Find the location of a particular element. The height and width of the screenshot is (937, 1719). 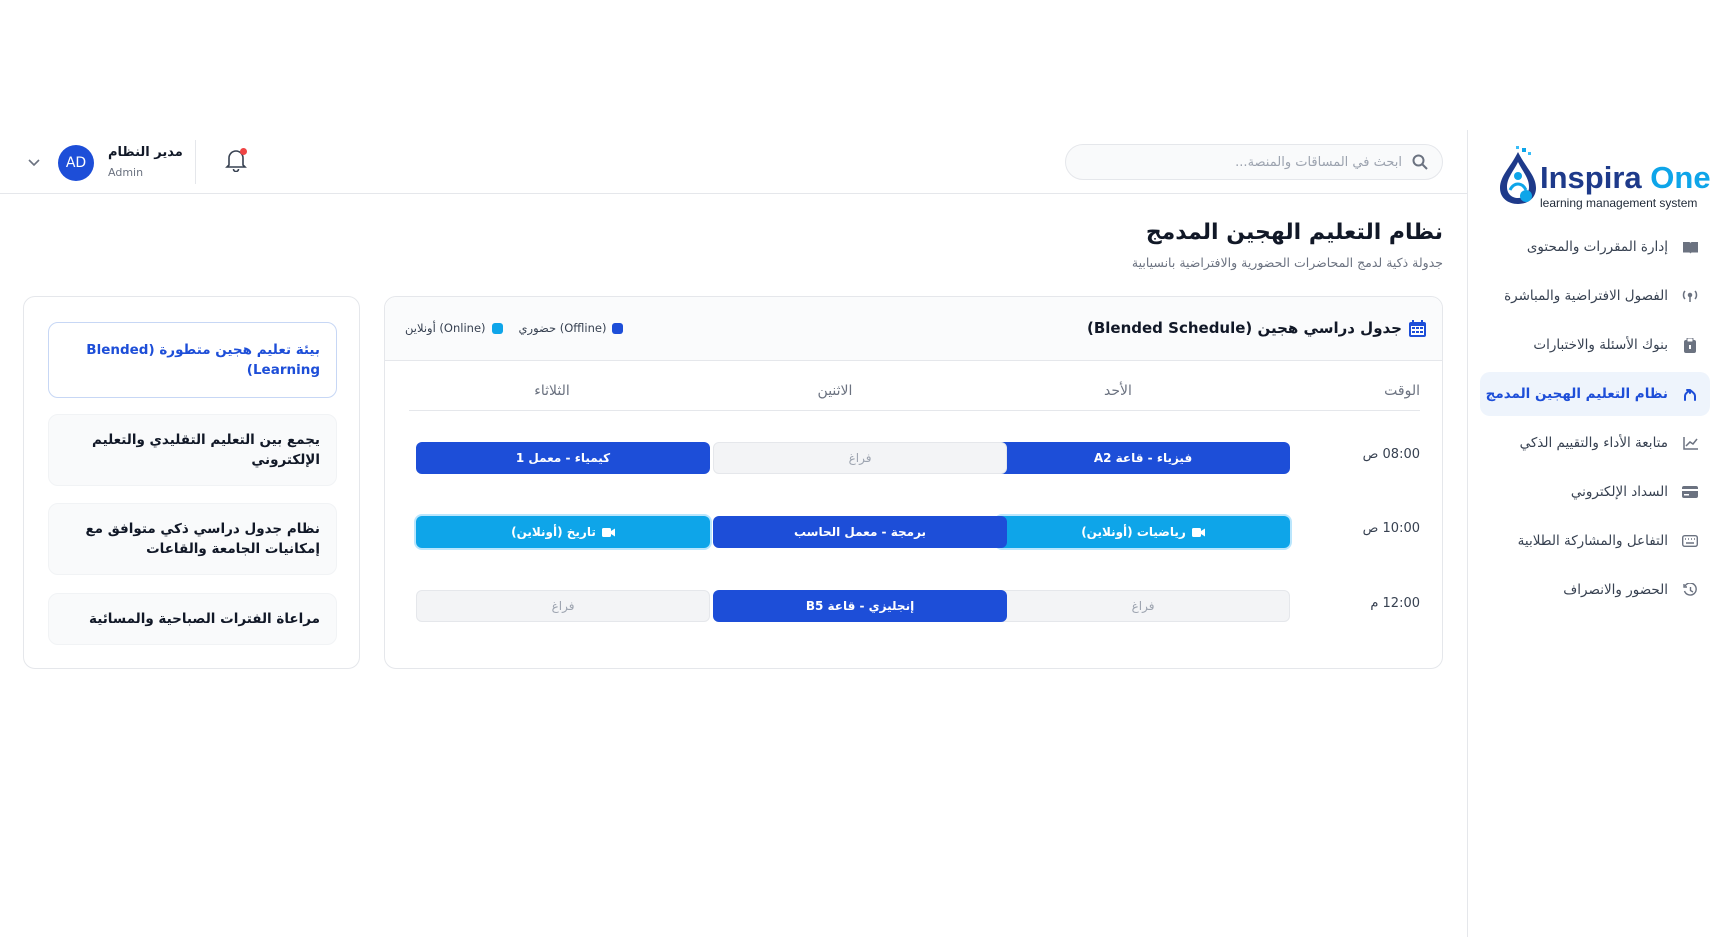

sidebar-item-performance: متابعة الأداء والتقييم الذكي is located at coordinates (1595, 443).